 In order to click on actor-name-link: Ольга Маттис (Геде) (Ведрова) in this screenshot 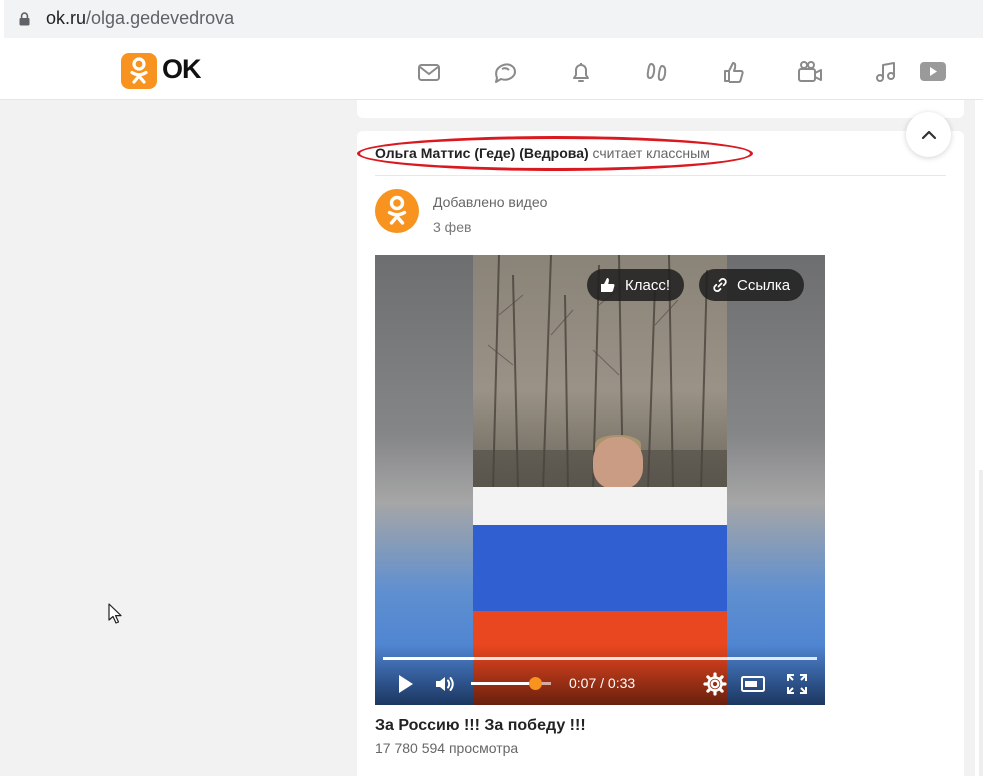, I will do `click(482, 153)`.